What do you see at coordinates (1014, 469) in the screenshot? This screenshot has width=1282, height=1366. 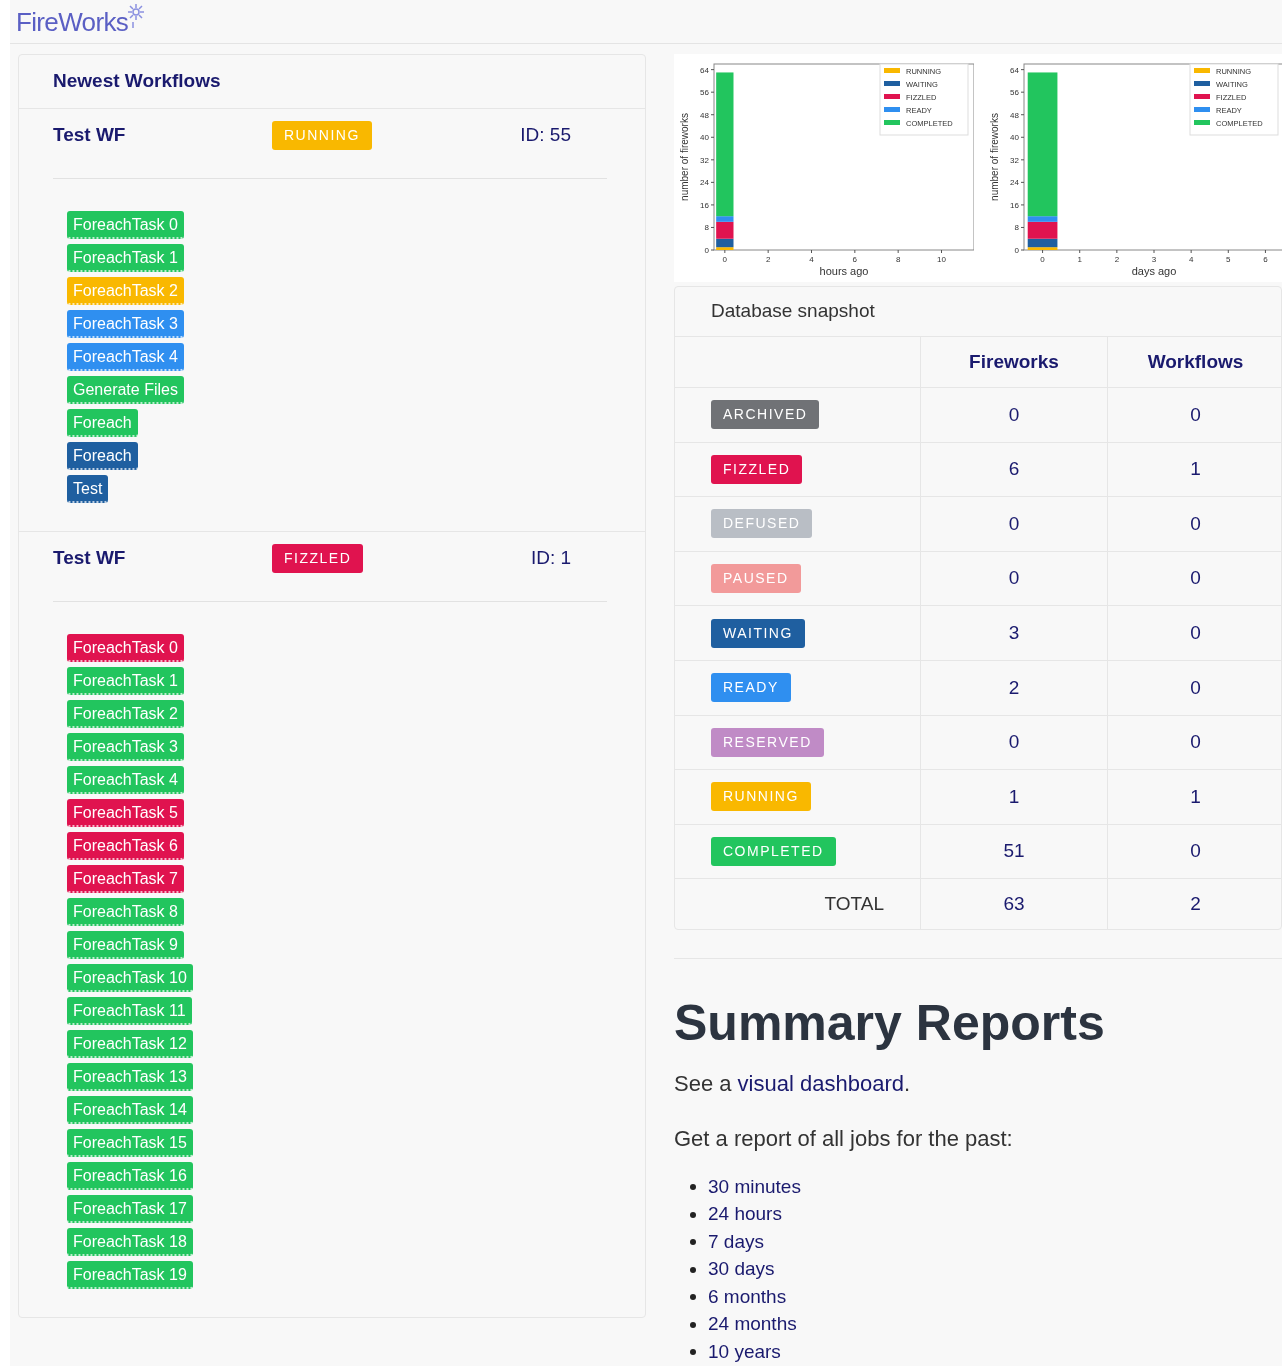 I see `table-cell-text: 6` at bounding box center [1014, 469].